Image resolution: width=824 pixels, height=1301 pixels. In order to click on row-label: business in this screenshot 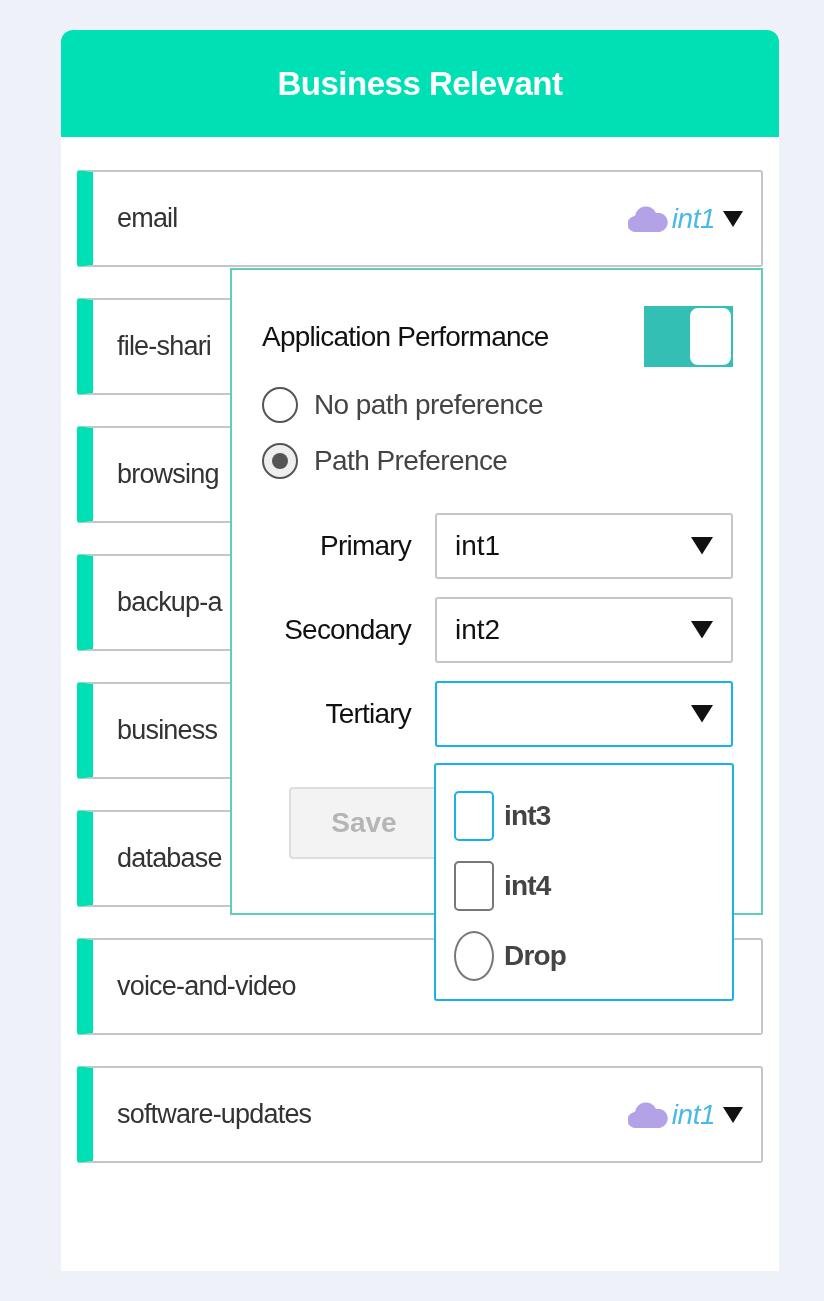, I will do `click(167, 730)`.